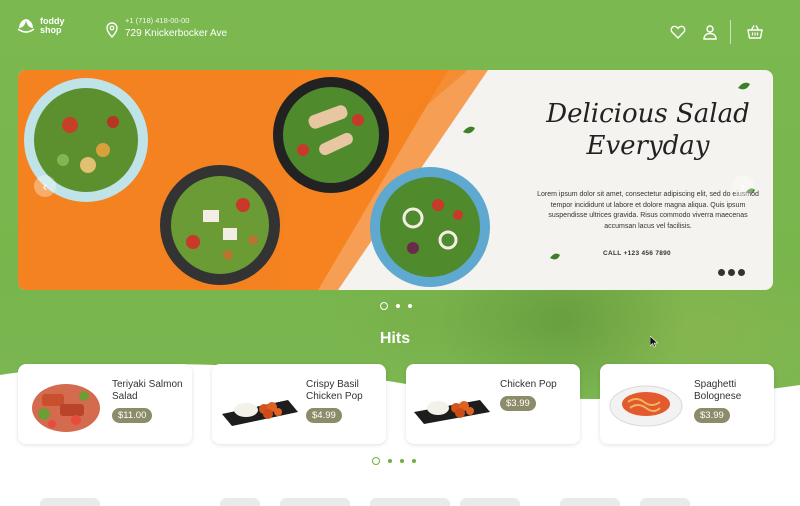  What do you see at coordinates (147, 390) in the screenshot?
I see `product-name: Teriyaki Salmon Salad` at bounding box center [147, 390].